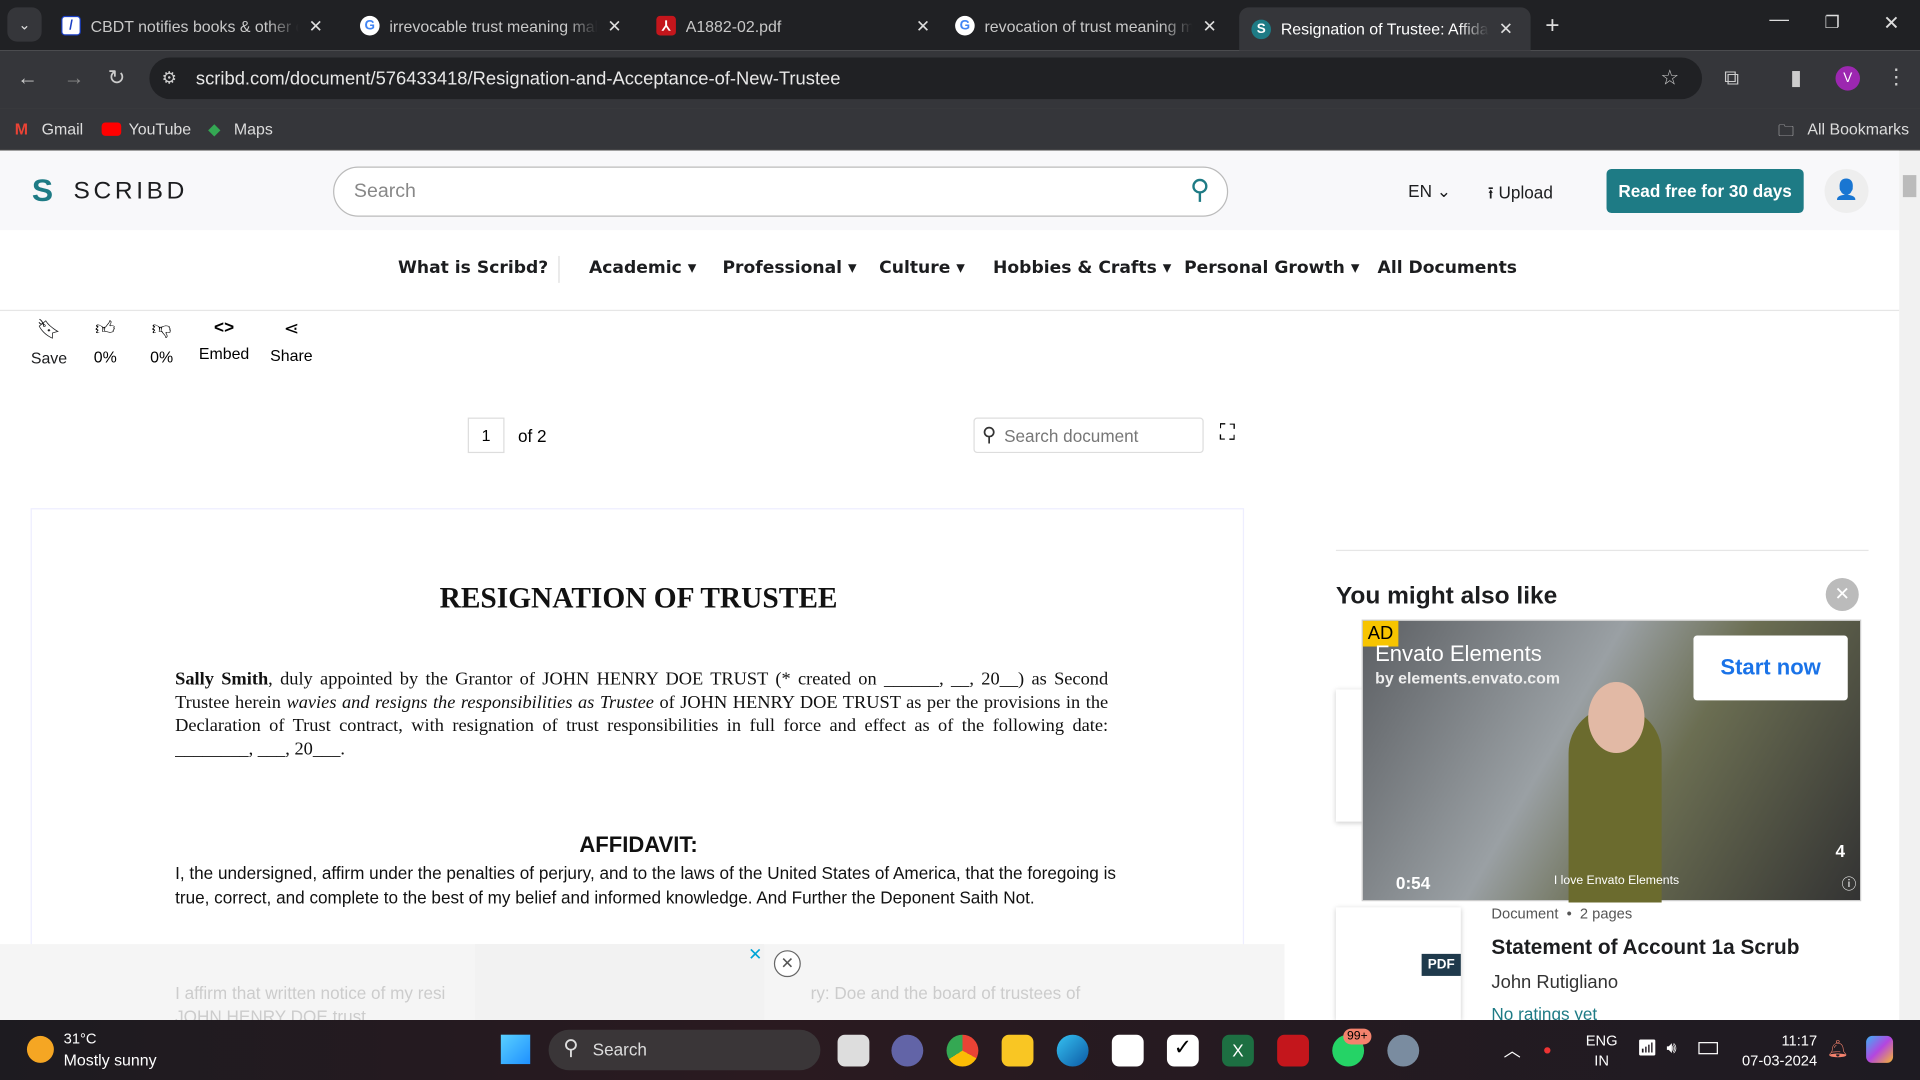 This screenshot has height=1080, width=1920. Describe the element at coordinates (1669, 78) in the screenshot. I see `bookmark-star-icon: ☆` at that location.